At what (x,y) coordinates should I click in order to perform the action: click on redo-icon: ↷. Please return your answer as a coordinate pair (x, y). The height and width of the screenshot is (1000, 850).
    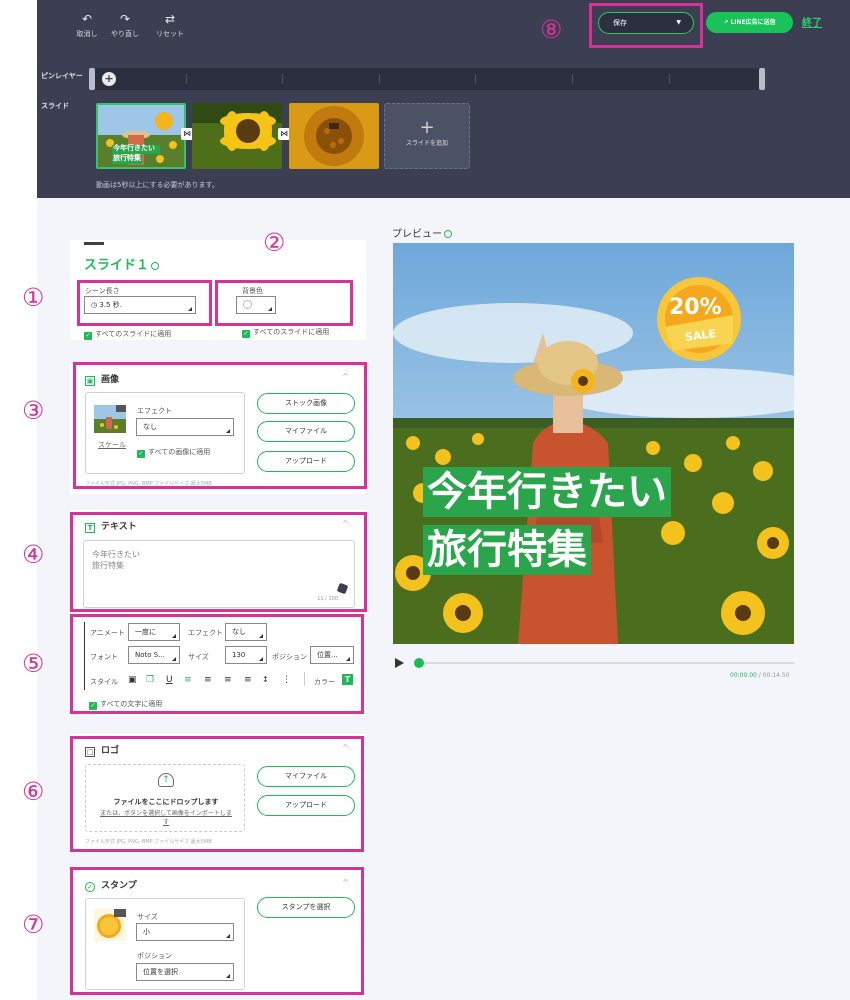
    Looking at the image, I should click on (125, 19).